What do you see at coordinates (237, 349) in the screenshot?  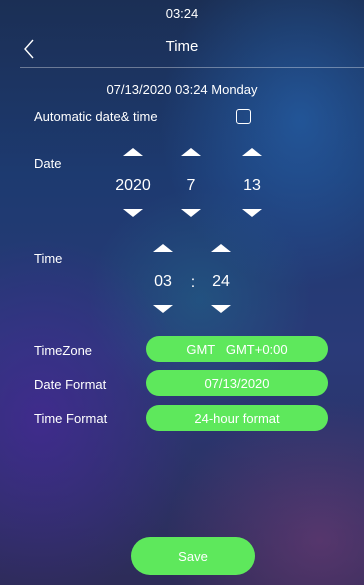 I see `timezone-select: GMT GMT+0:00` at bounding box center [237, 349].